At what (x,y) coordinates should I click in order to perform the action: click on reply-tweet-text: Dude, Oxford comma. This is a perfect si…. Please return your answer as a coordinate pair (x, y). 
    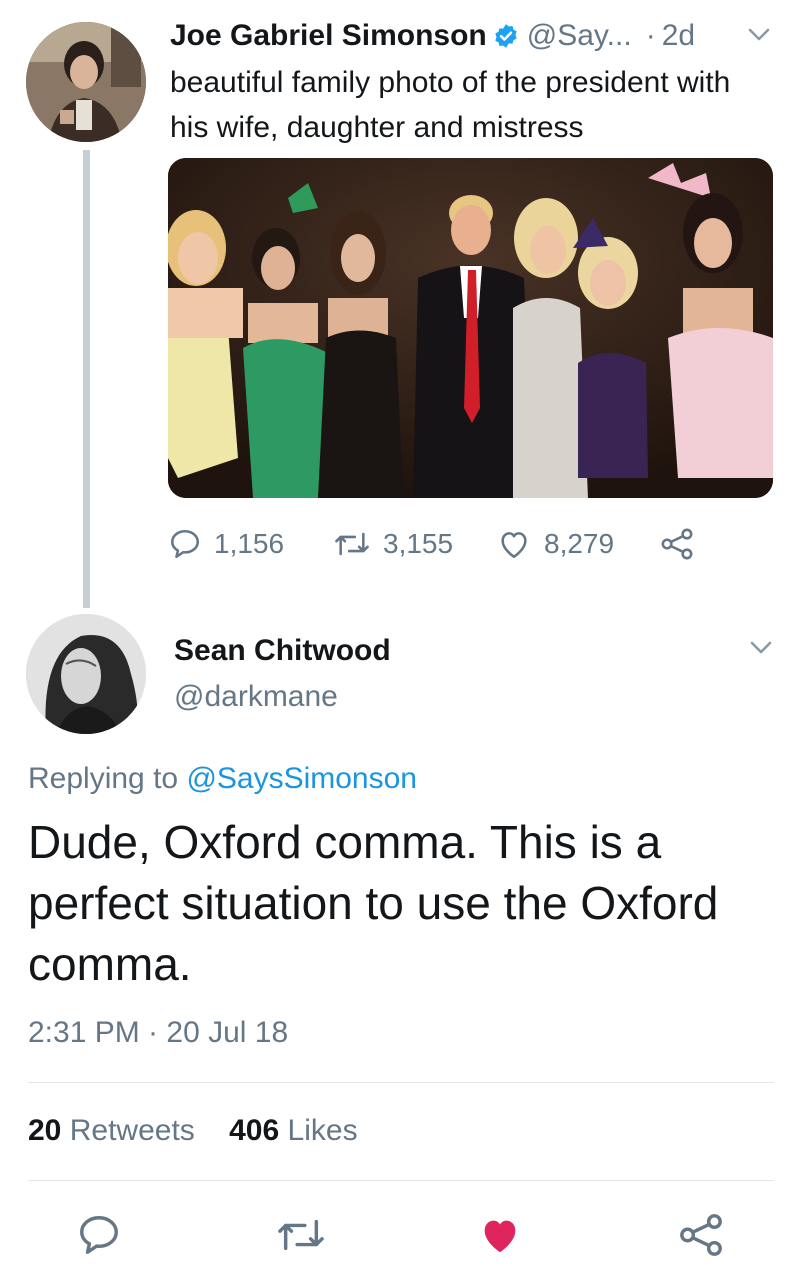
    Looking at the image, I should click on (373, 903).